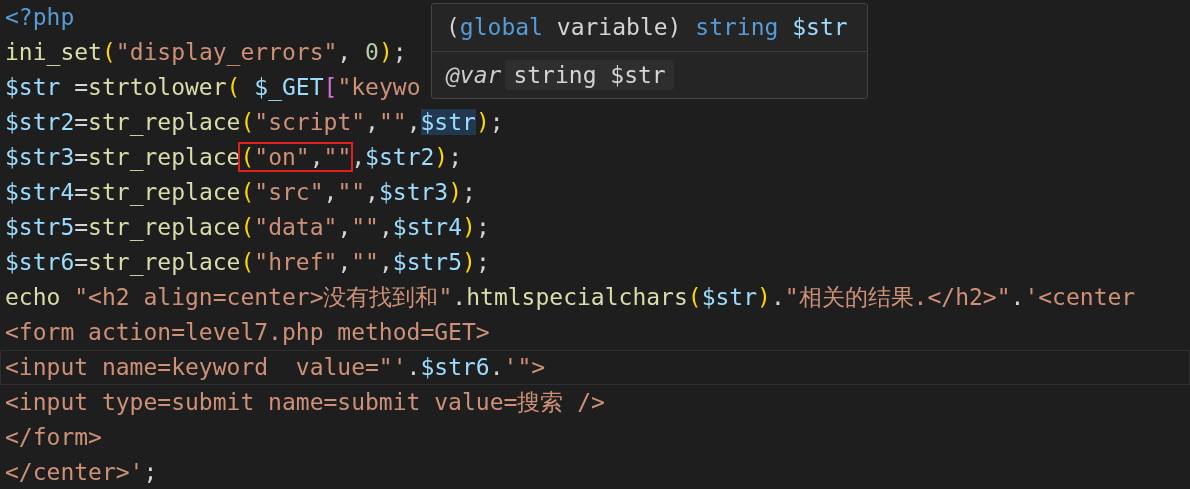 Image resolution: width=1190 pixels, height=489 pixels. What do you see at coordinates (247, 228) in the screenshot?
I see `code-line: $str5=str_replace("data","",$str4);` at bounding box center [247, 228].